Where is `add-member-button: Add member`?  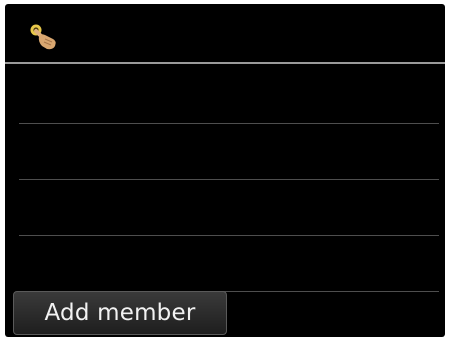
add-member-button: Add member is located at coordinates (120, 313).